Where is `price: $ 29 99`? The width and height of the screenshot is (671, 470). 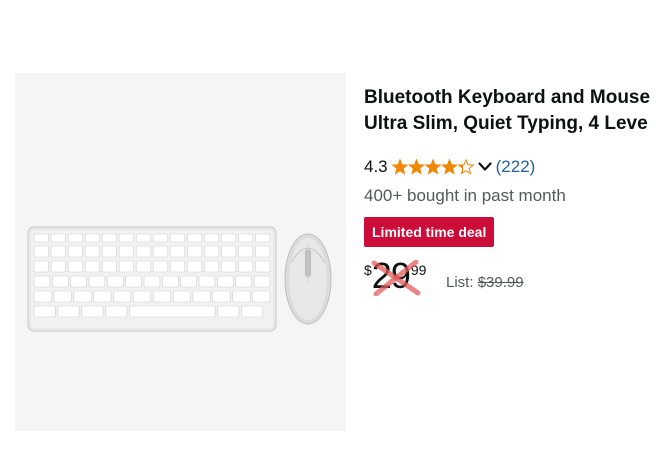
price: $ 29 99 is located at coordinates (395, 276).